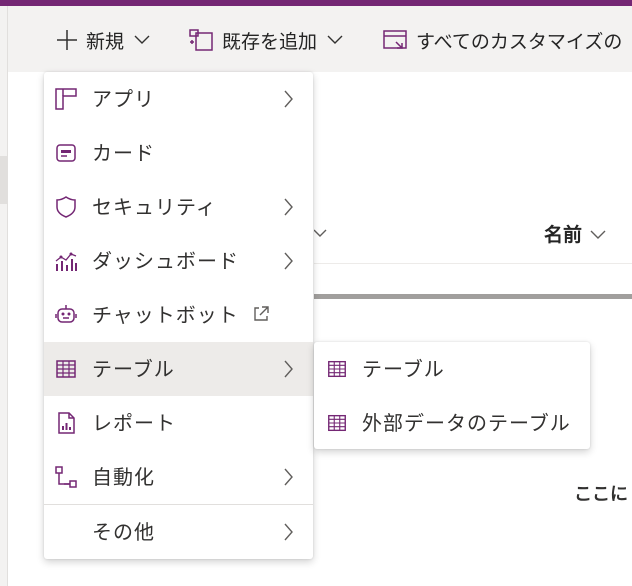 The height and width of the screenshot is (586, 632). What do you see at coordinates (178, 532) in the screenshot?
I see `menu-item-other: その他` at bounding box center [178, 532].